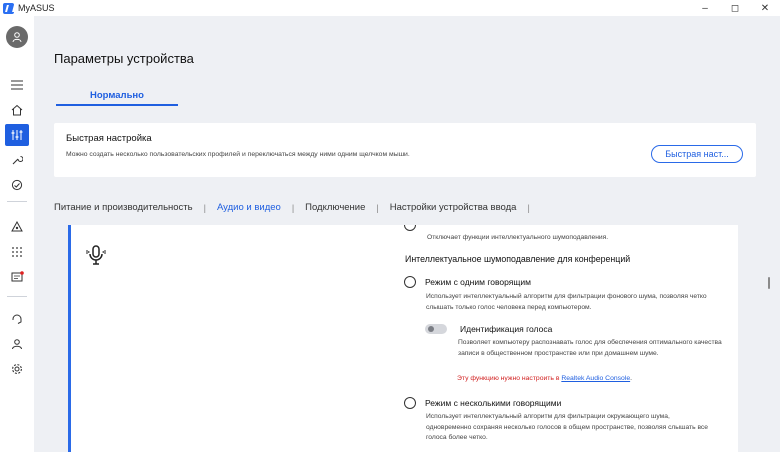 This screenshot has width=780, height=452. What do you see at coordinates (765, 8) in the screenshot?
I see `close-button: ✕` at bounding box center [765, 8].